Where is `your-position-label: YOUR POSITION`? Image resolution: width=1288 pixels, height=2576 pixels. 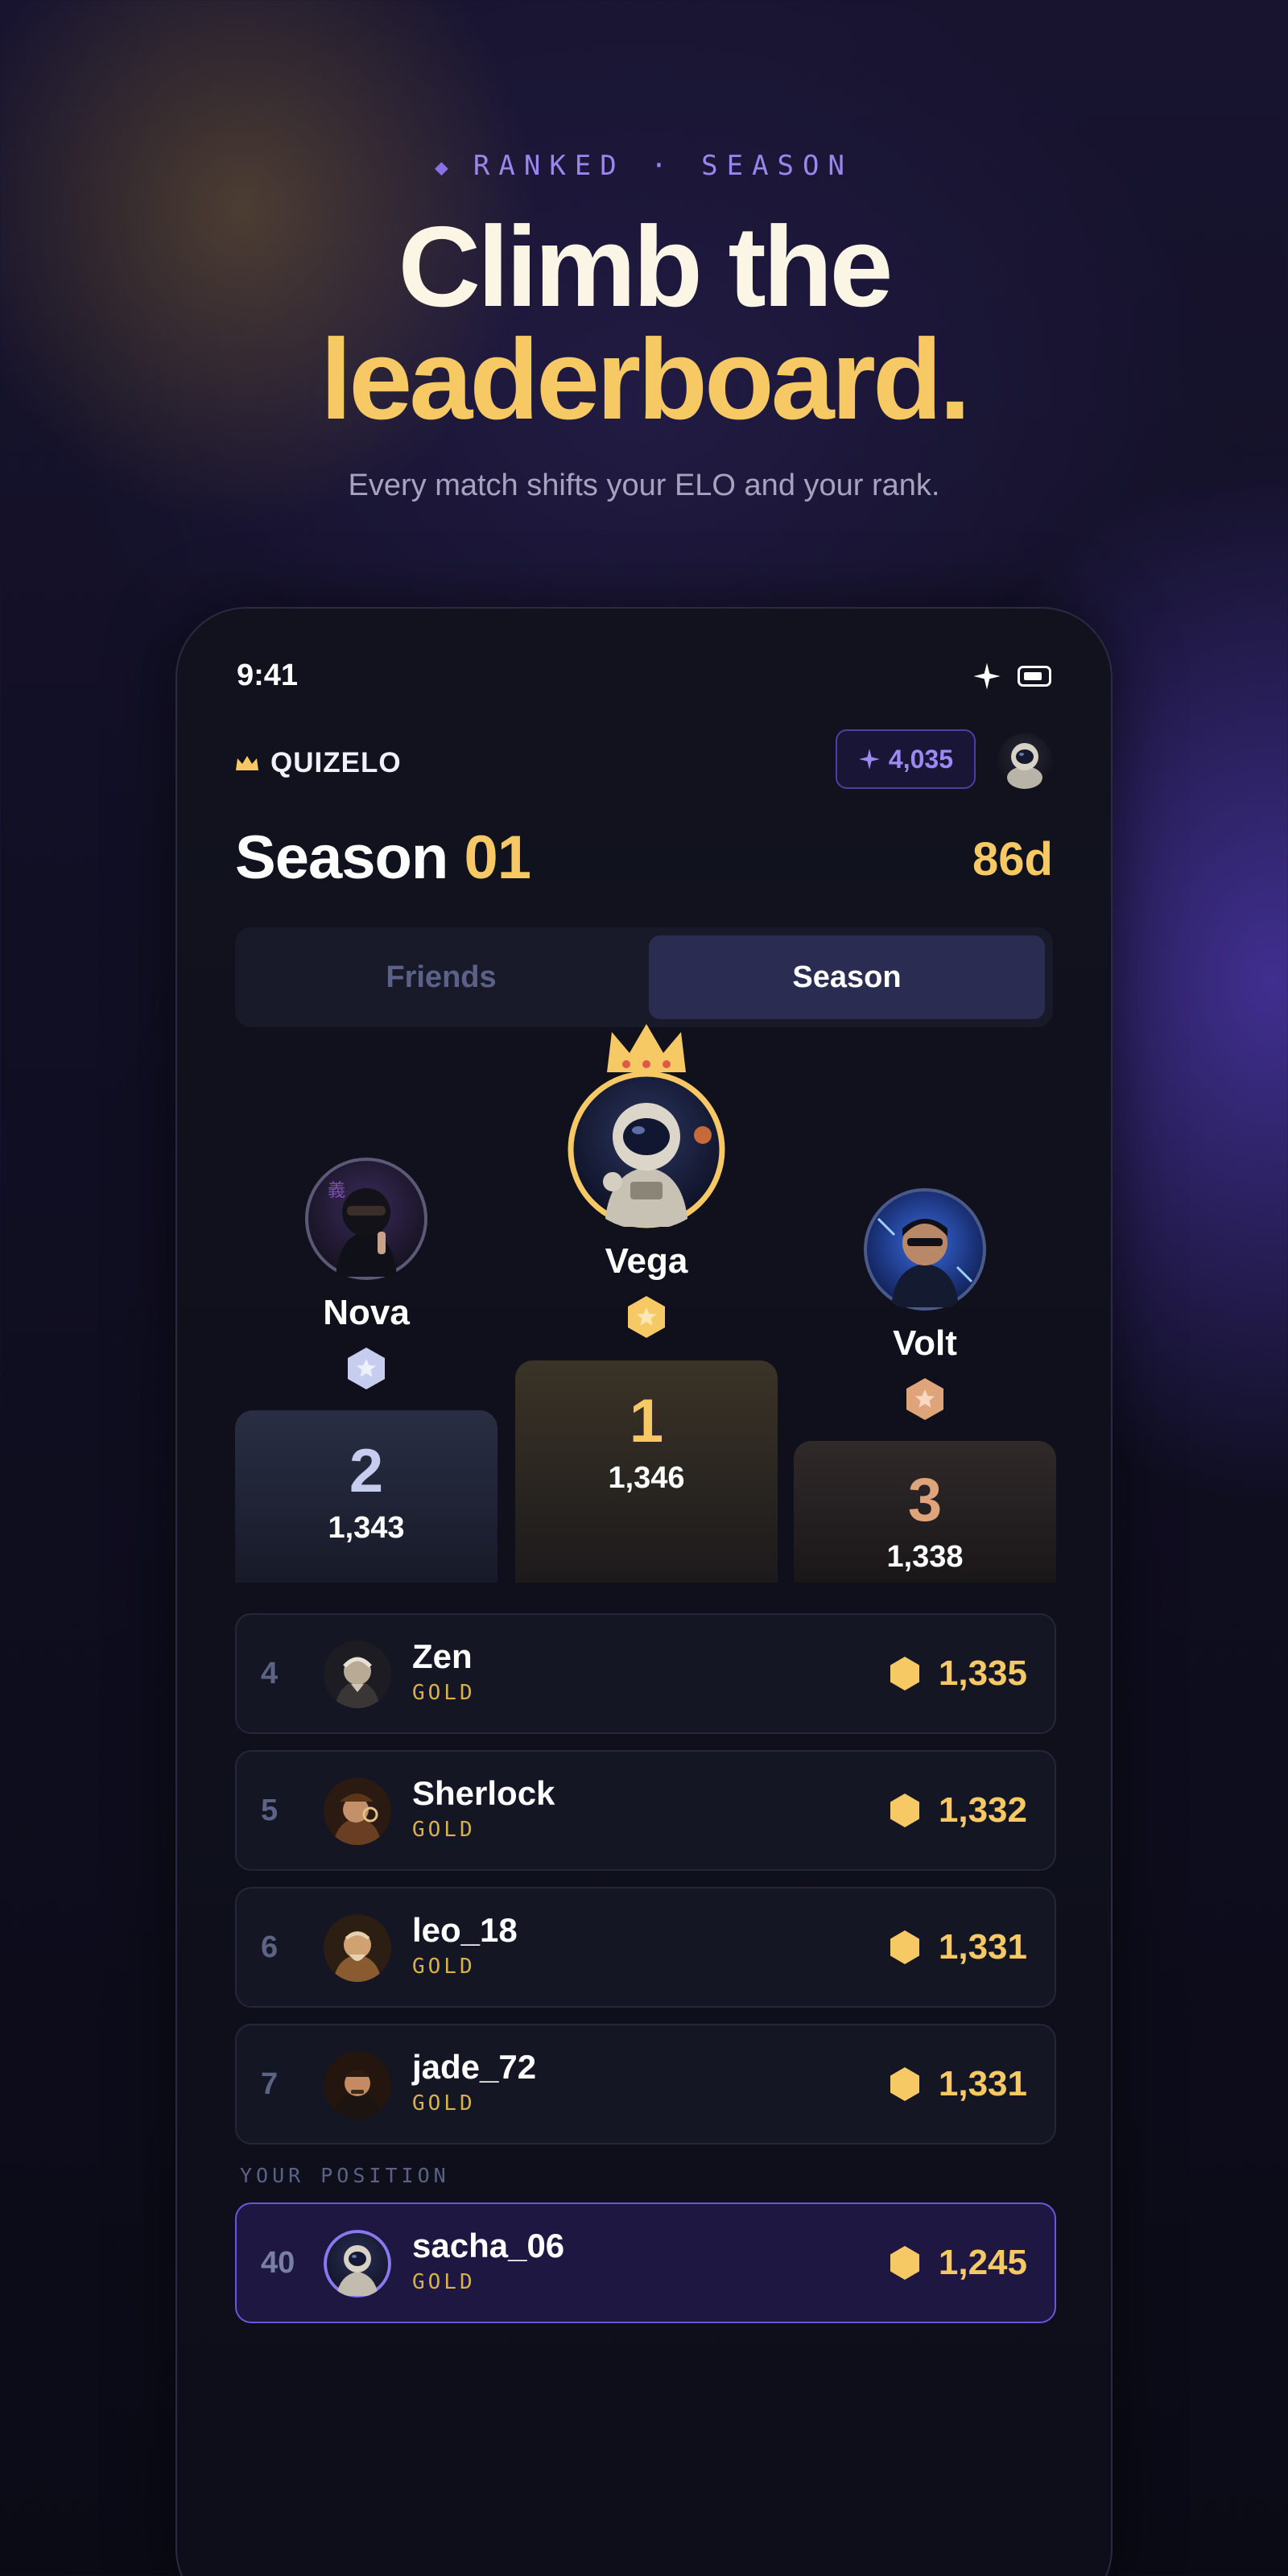
your-position-label: YOUR POSITION is located at coordinates (345, 2175).